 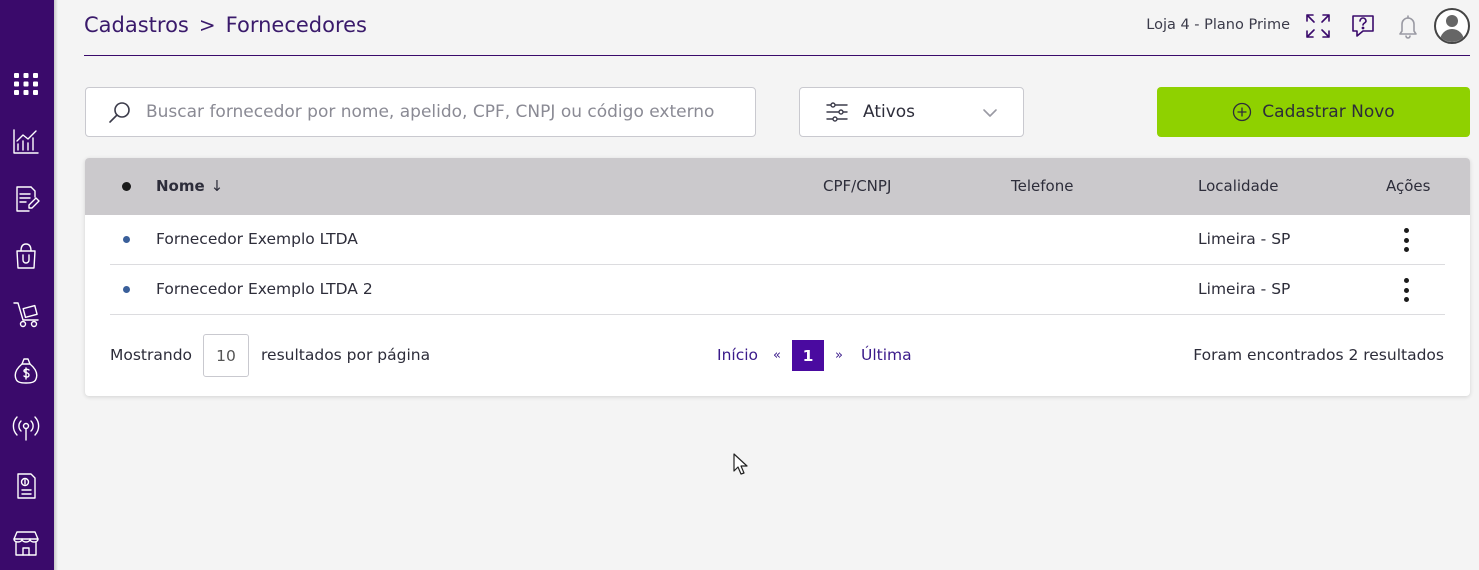 What do you see at coordinates (26, 486) in the screenshot?
I see `receipt-icon` at bounding box center [26, 486].